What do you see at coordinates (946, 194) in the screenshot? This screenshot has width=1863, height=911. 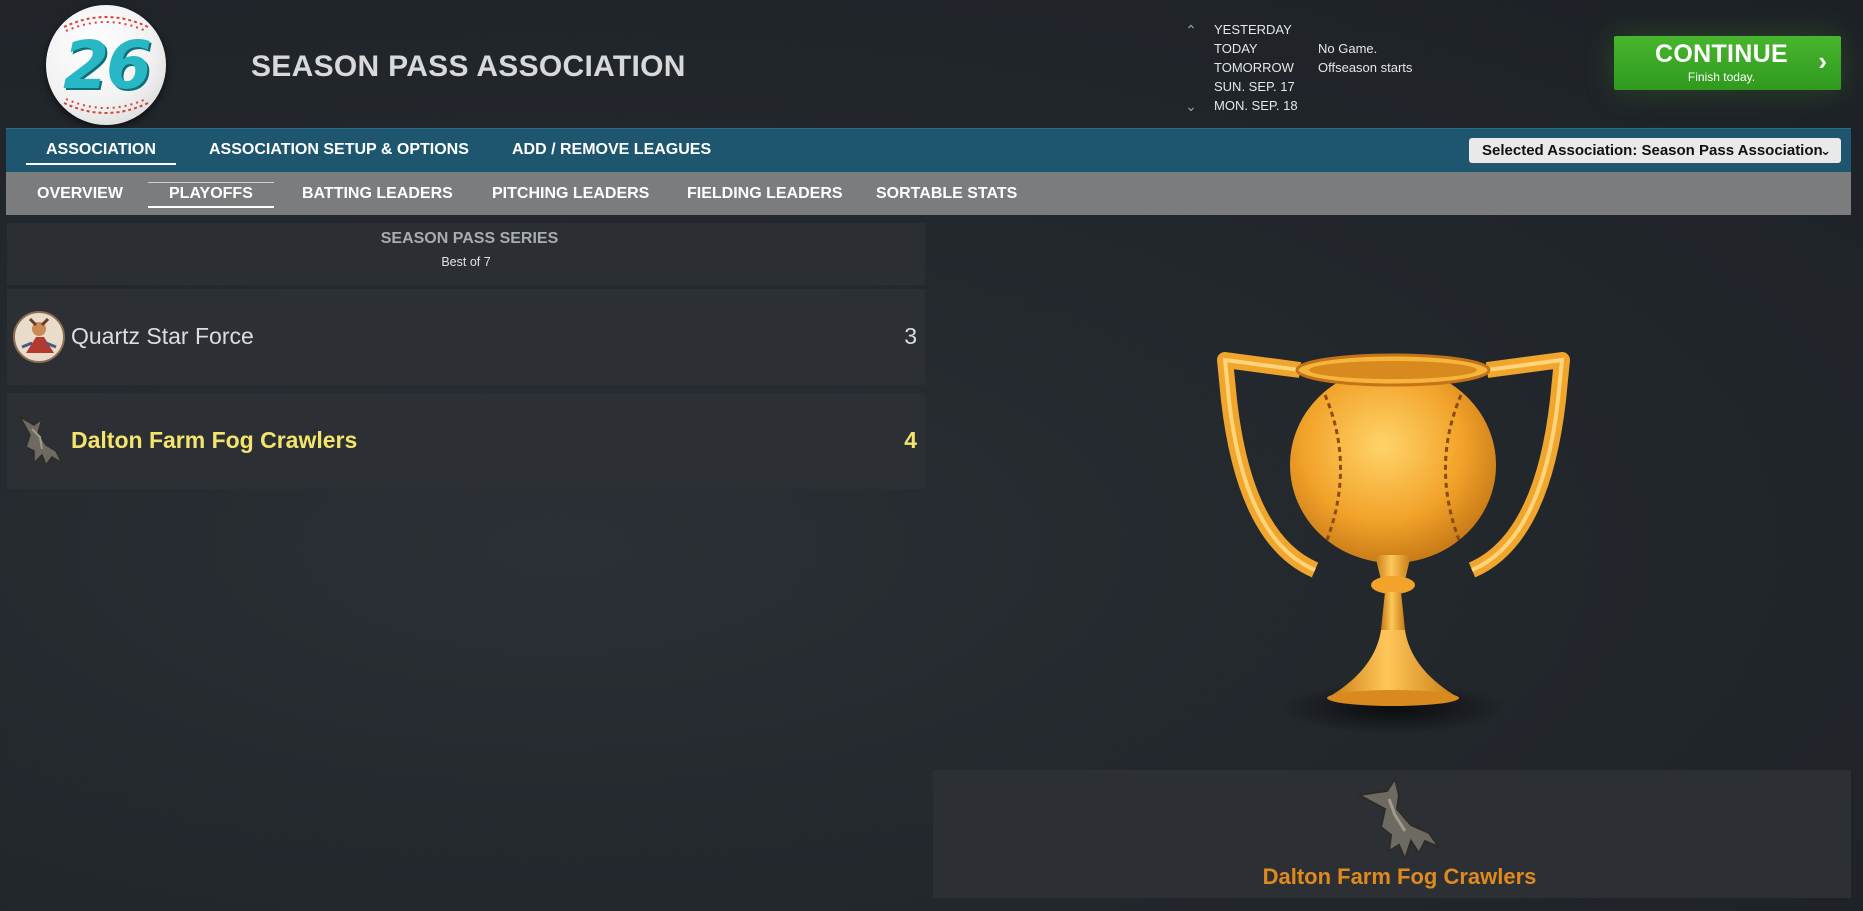 I see `tab-sortable-stats: SORTABLE STATS` at bounding box center [946, 194].